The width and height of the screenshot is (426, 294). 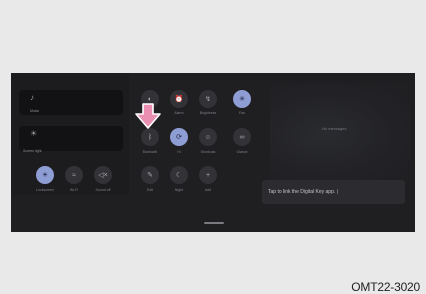 I want to click on edit-icon: ✎, so click(x=150, y=175).